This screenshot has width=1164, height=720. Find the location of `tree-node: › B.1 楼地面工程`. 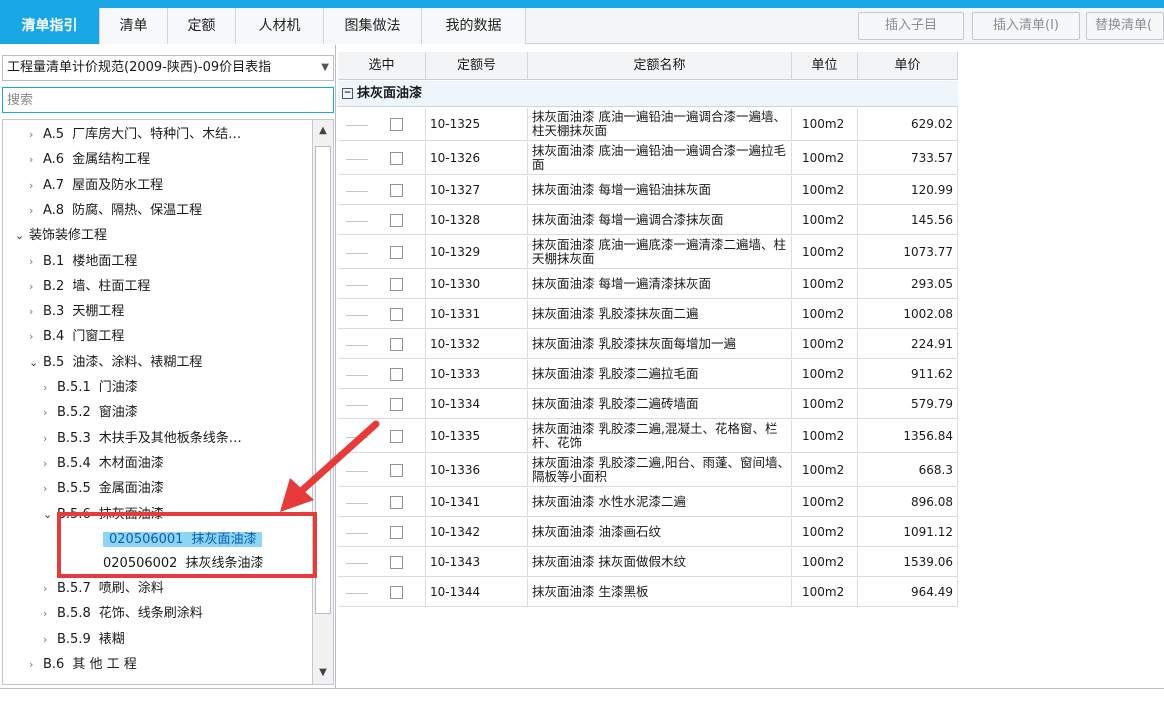

tree-node: › B.1 楼地面工程 is located at coordinates (83, 262).